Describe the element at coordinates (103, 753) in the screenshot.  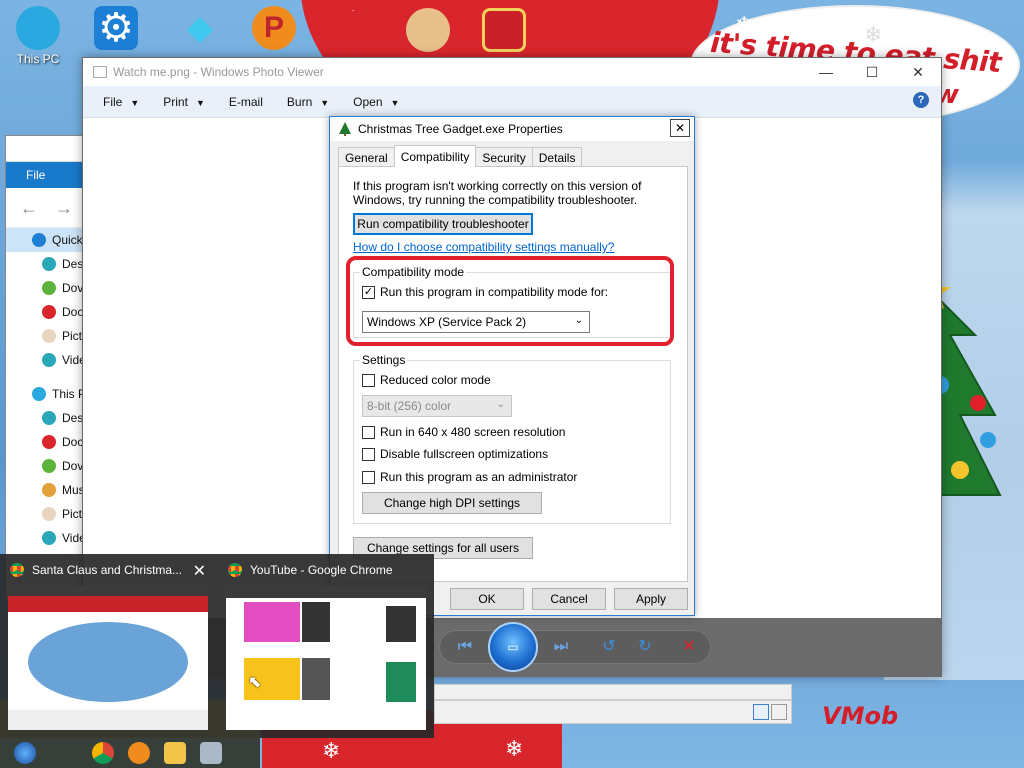
I see `chrome-taskbar-icon` at that location.